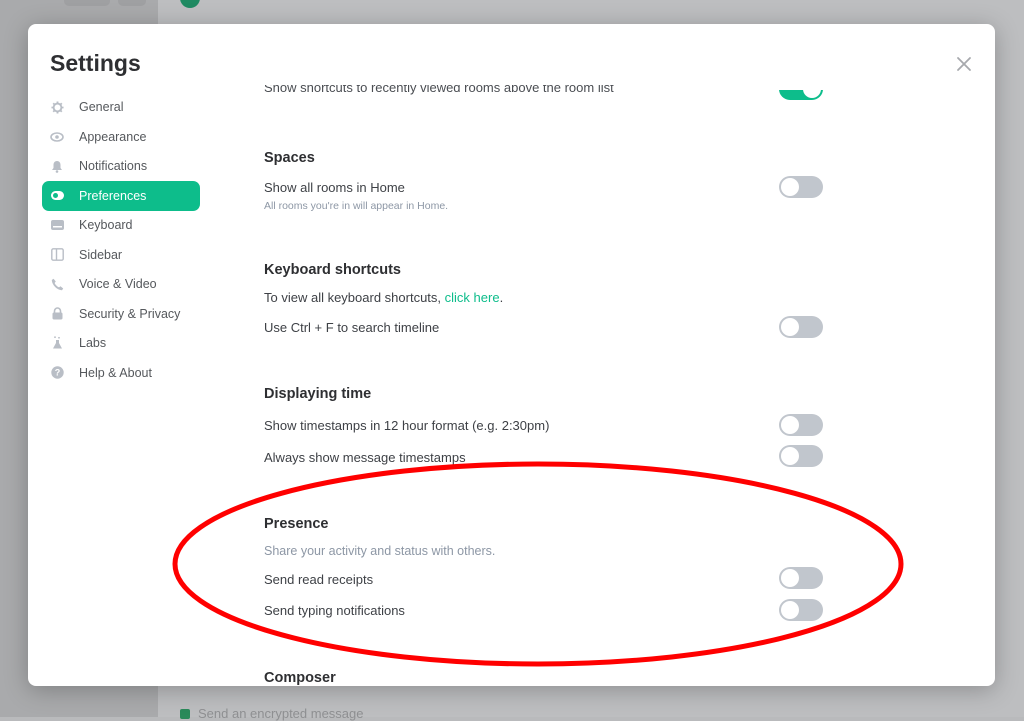 This screenshot has height=721, width=1024. I want to click on toggle-send-typing-notifications, so click(801, 610).